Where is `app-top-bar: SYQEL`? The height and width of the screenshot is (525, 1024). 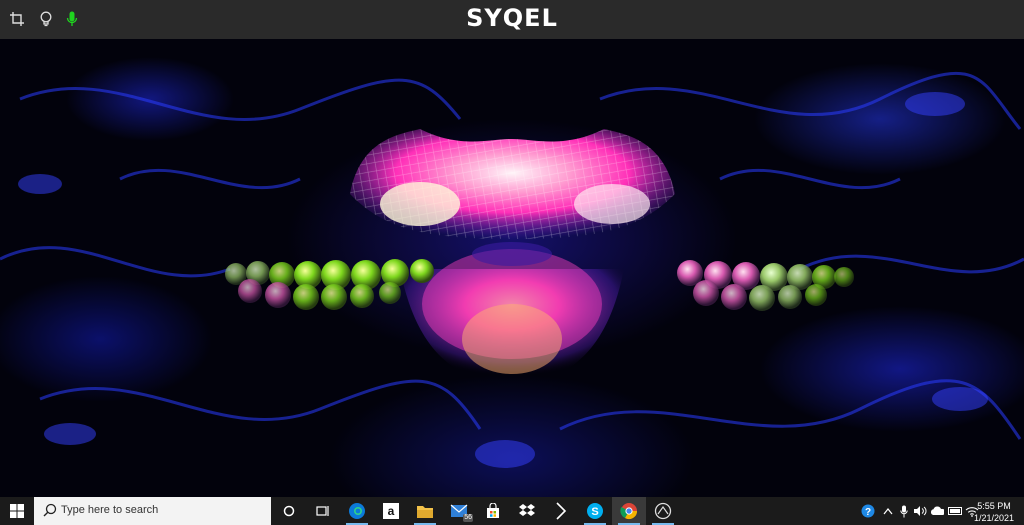
app-top-bar: SYQEL is located at coordinates (512, 19).